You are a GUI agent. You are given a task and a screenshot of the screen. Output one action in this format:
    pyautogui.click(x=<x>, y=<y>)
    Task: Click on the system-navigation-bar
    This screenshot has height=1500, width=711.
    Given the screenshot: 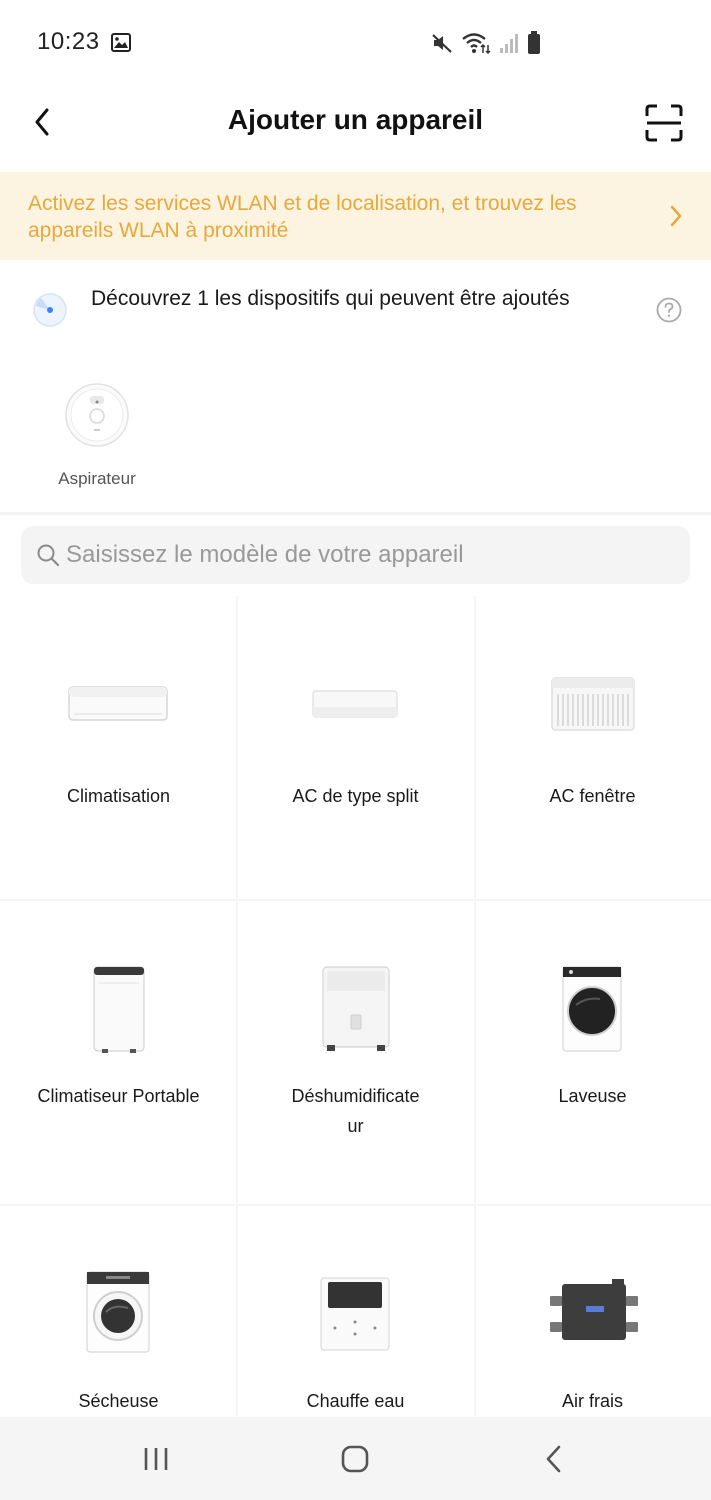 What is the action you would take?
    pyautogui.click(x=355, y=1458)
    